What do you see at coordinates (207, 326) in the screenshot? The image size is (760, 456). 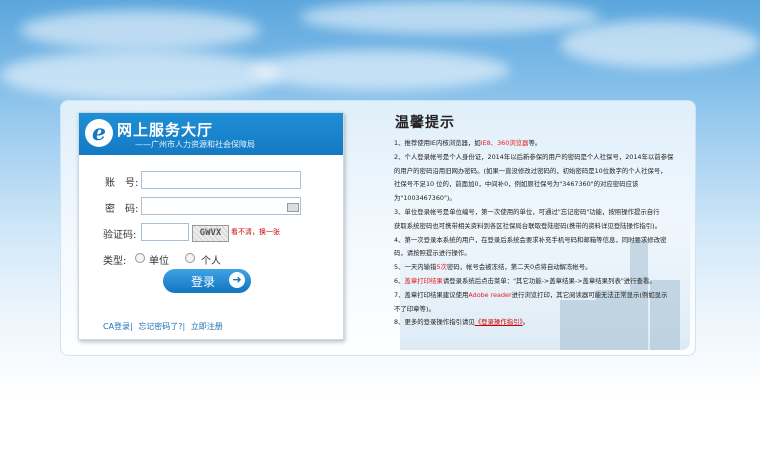 I see `register-link: 立即注册` at bounding box center [207, 326].